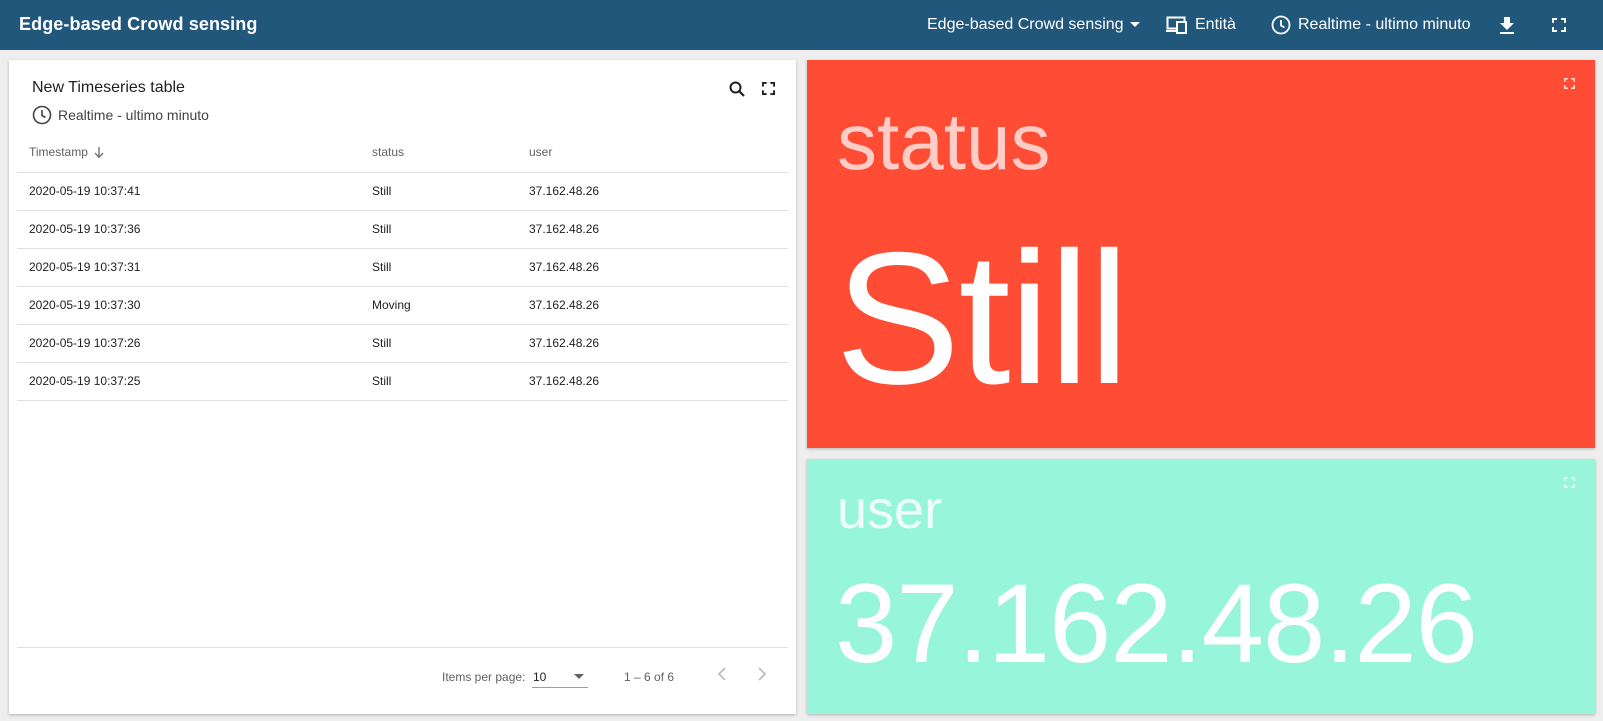 The height and width of the screenshot is (721, 1603). I want to click on timewindow-label: Realtime - ultimo minuto, so click(1384, 24).